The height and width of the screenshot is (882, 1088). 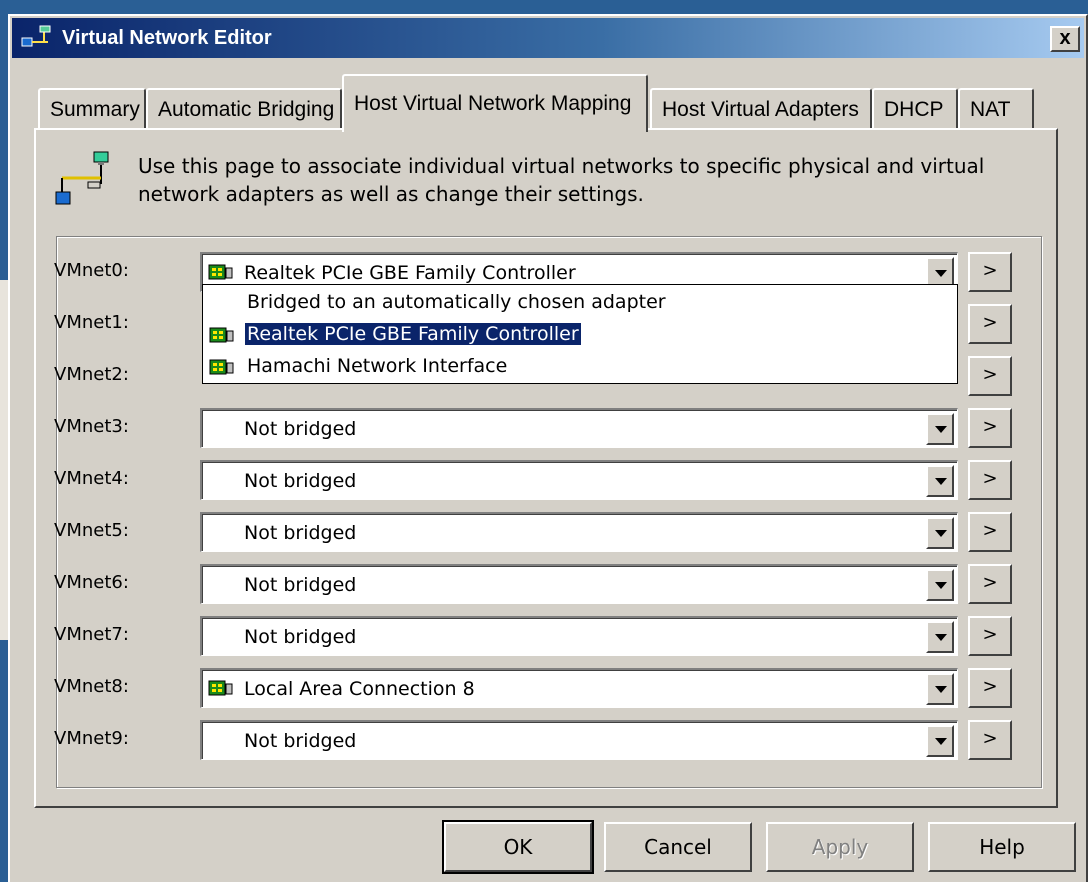 What do you see at coordinates (91, 530) in the screenshot?
I see `vmnet-label: VMnet5:` at bounding box center [91, 530].